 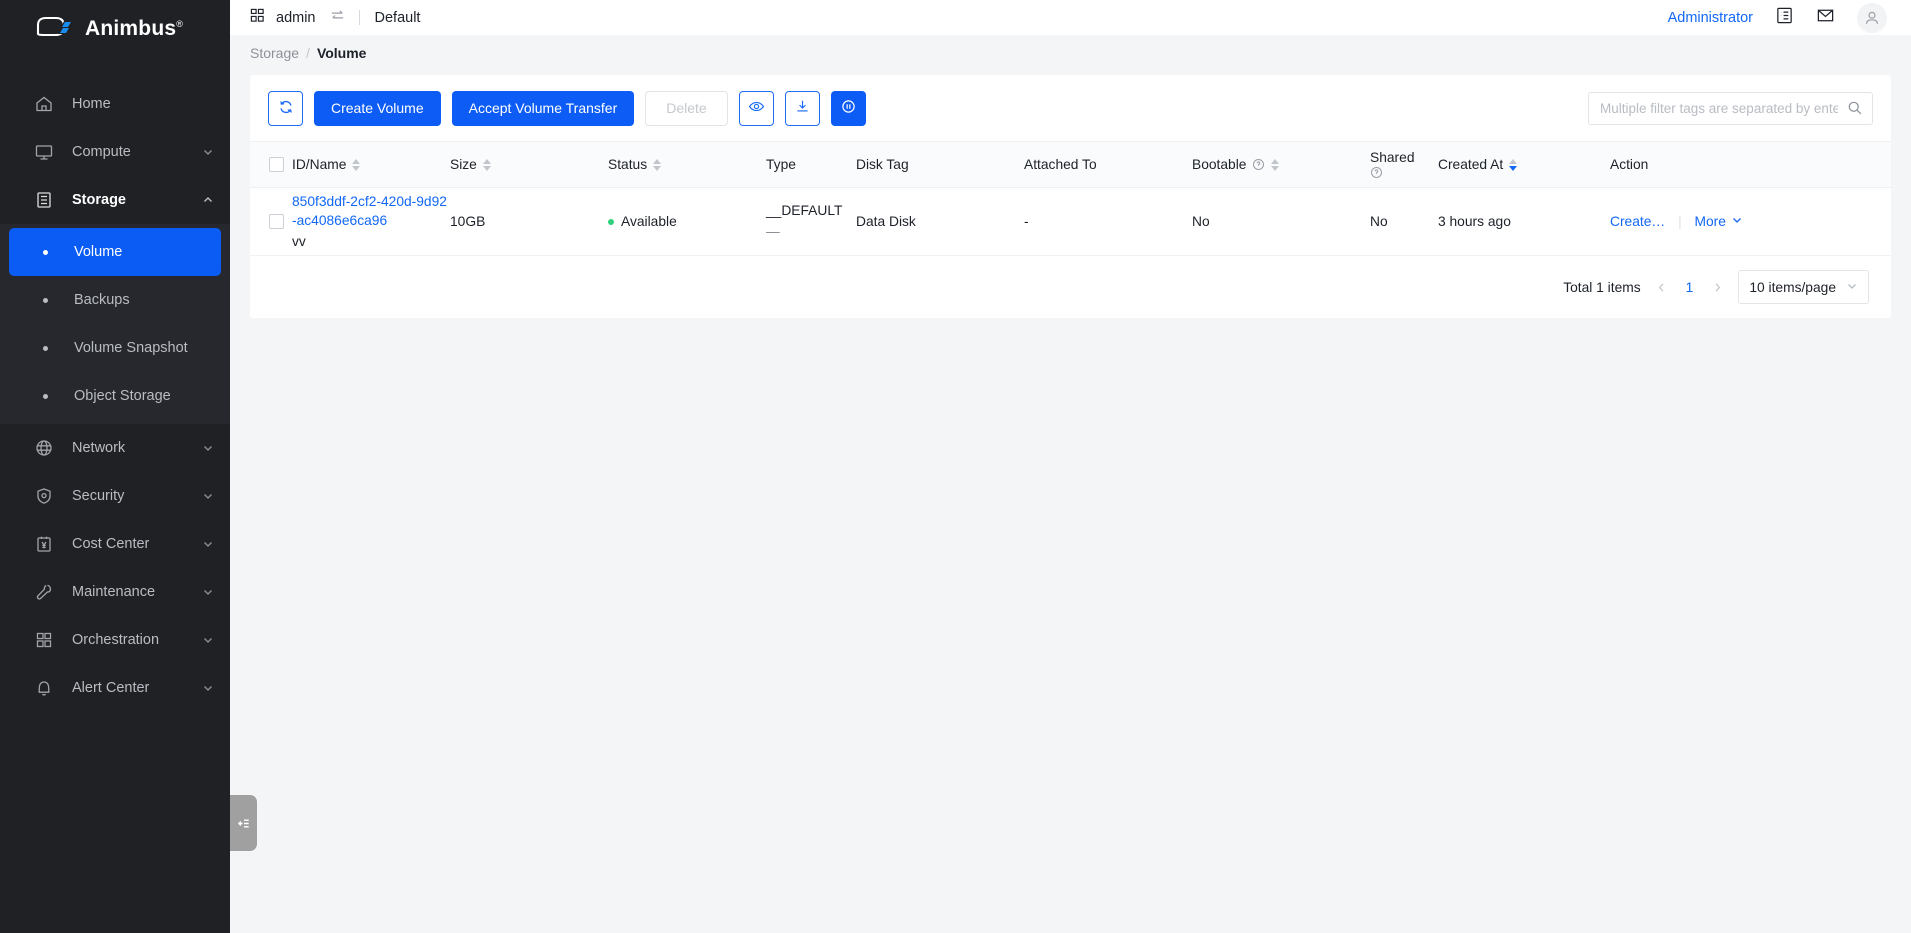 I want to click on globe-icon, so click(x=44, y=448).